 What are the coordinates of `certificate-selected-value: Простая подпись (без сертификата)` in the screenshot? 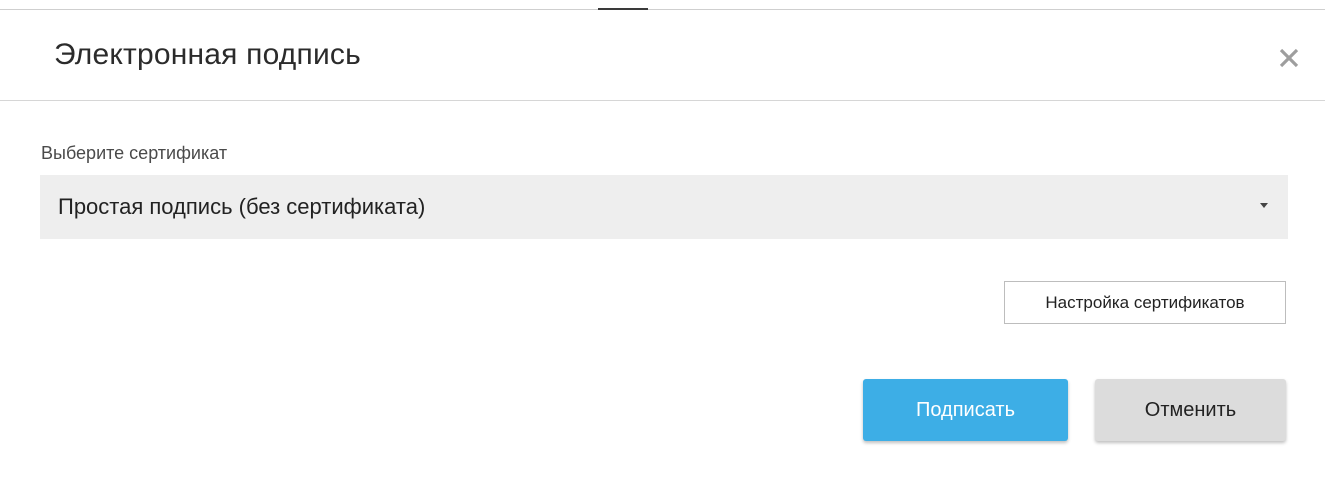 It's located at (242, 206).